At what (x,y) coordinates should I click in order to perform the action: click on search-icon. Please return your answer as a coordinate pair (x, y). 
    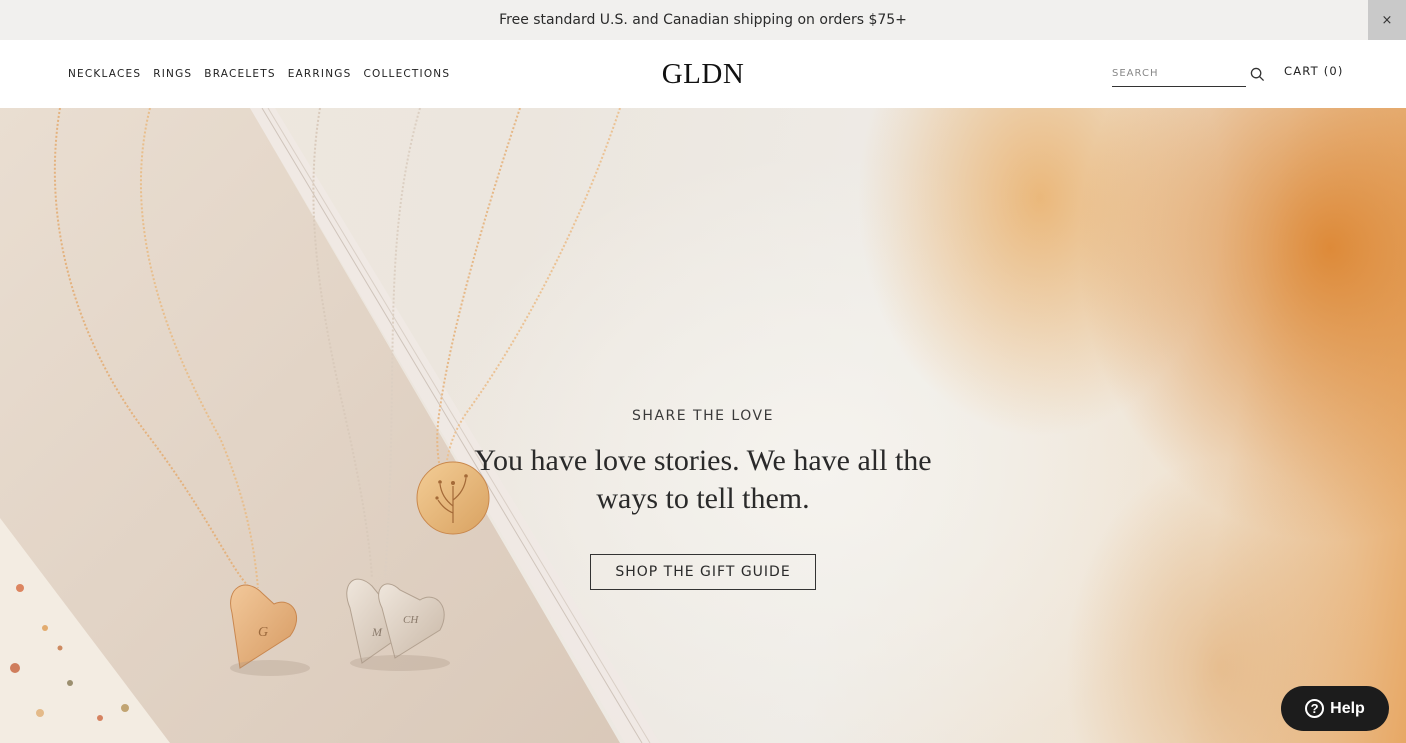
    Looking at the image, I should click on (1257, 74).